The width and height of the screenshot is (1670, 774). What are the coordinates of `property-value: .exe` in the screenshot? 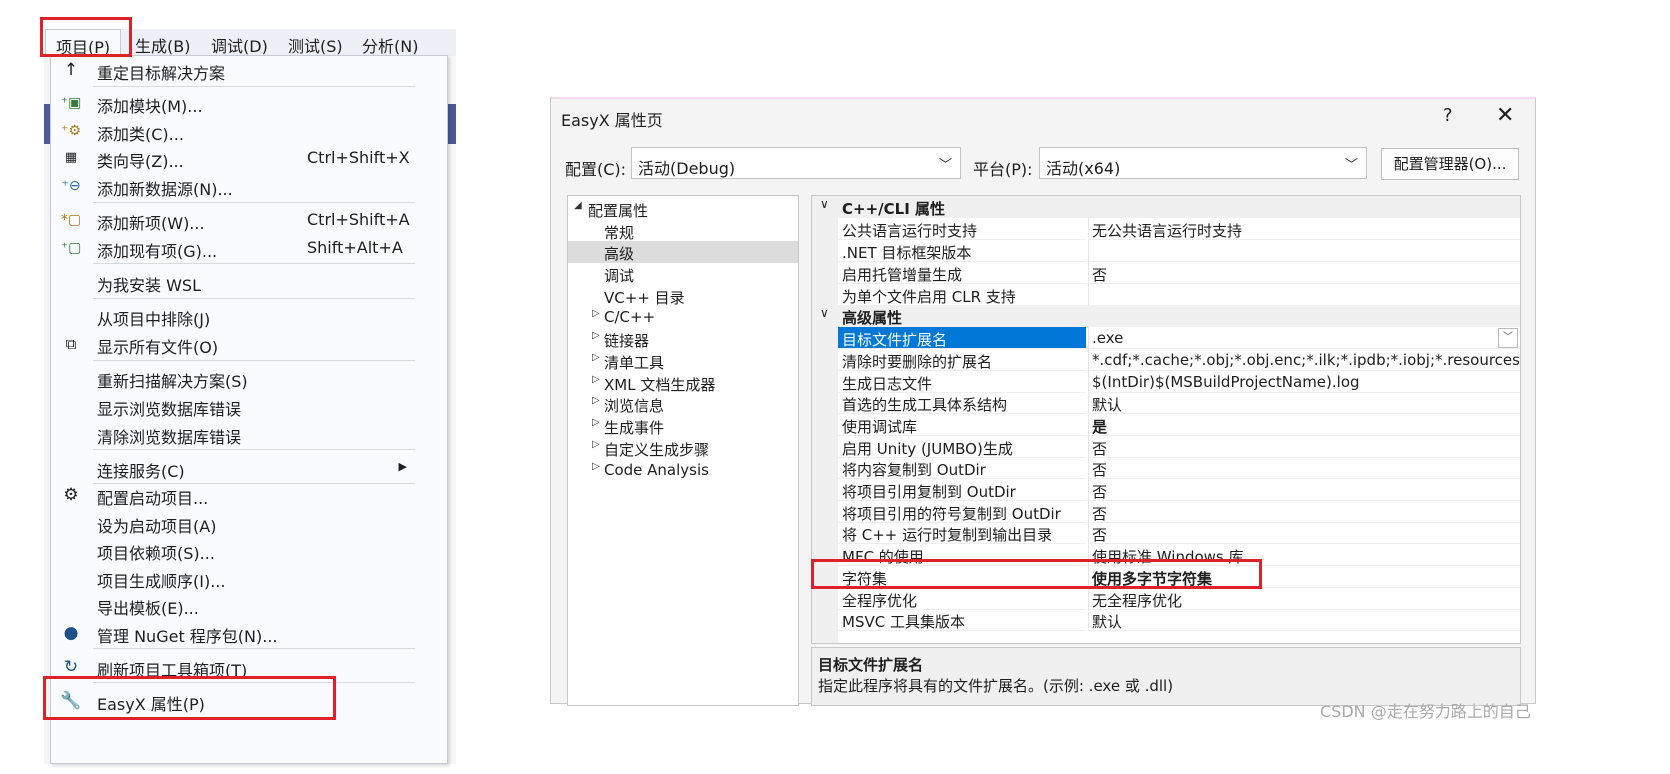 It's located at (1304, 338).